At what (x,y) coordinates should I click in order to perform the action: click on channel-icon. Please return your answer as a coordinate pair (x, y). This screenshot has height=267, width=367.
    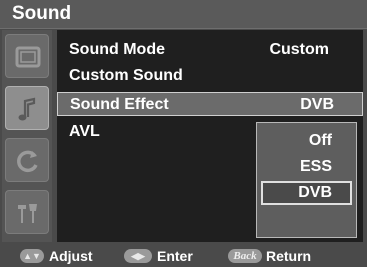
    Looking at the image, I should click on (27, 161).